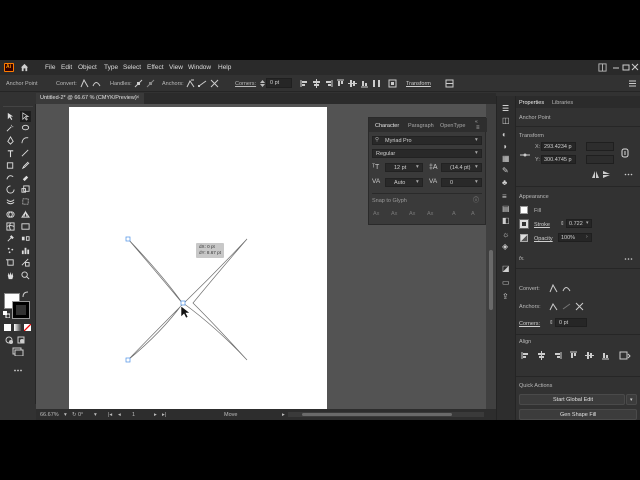 The image size is (640, 480). I want to click on height-field, so click(600, 159).